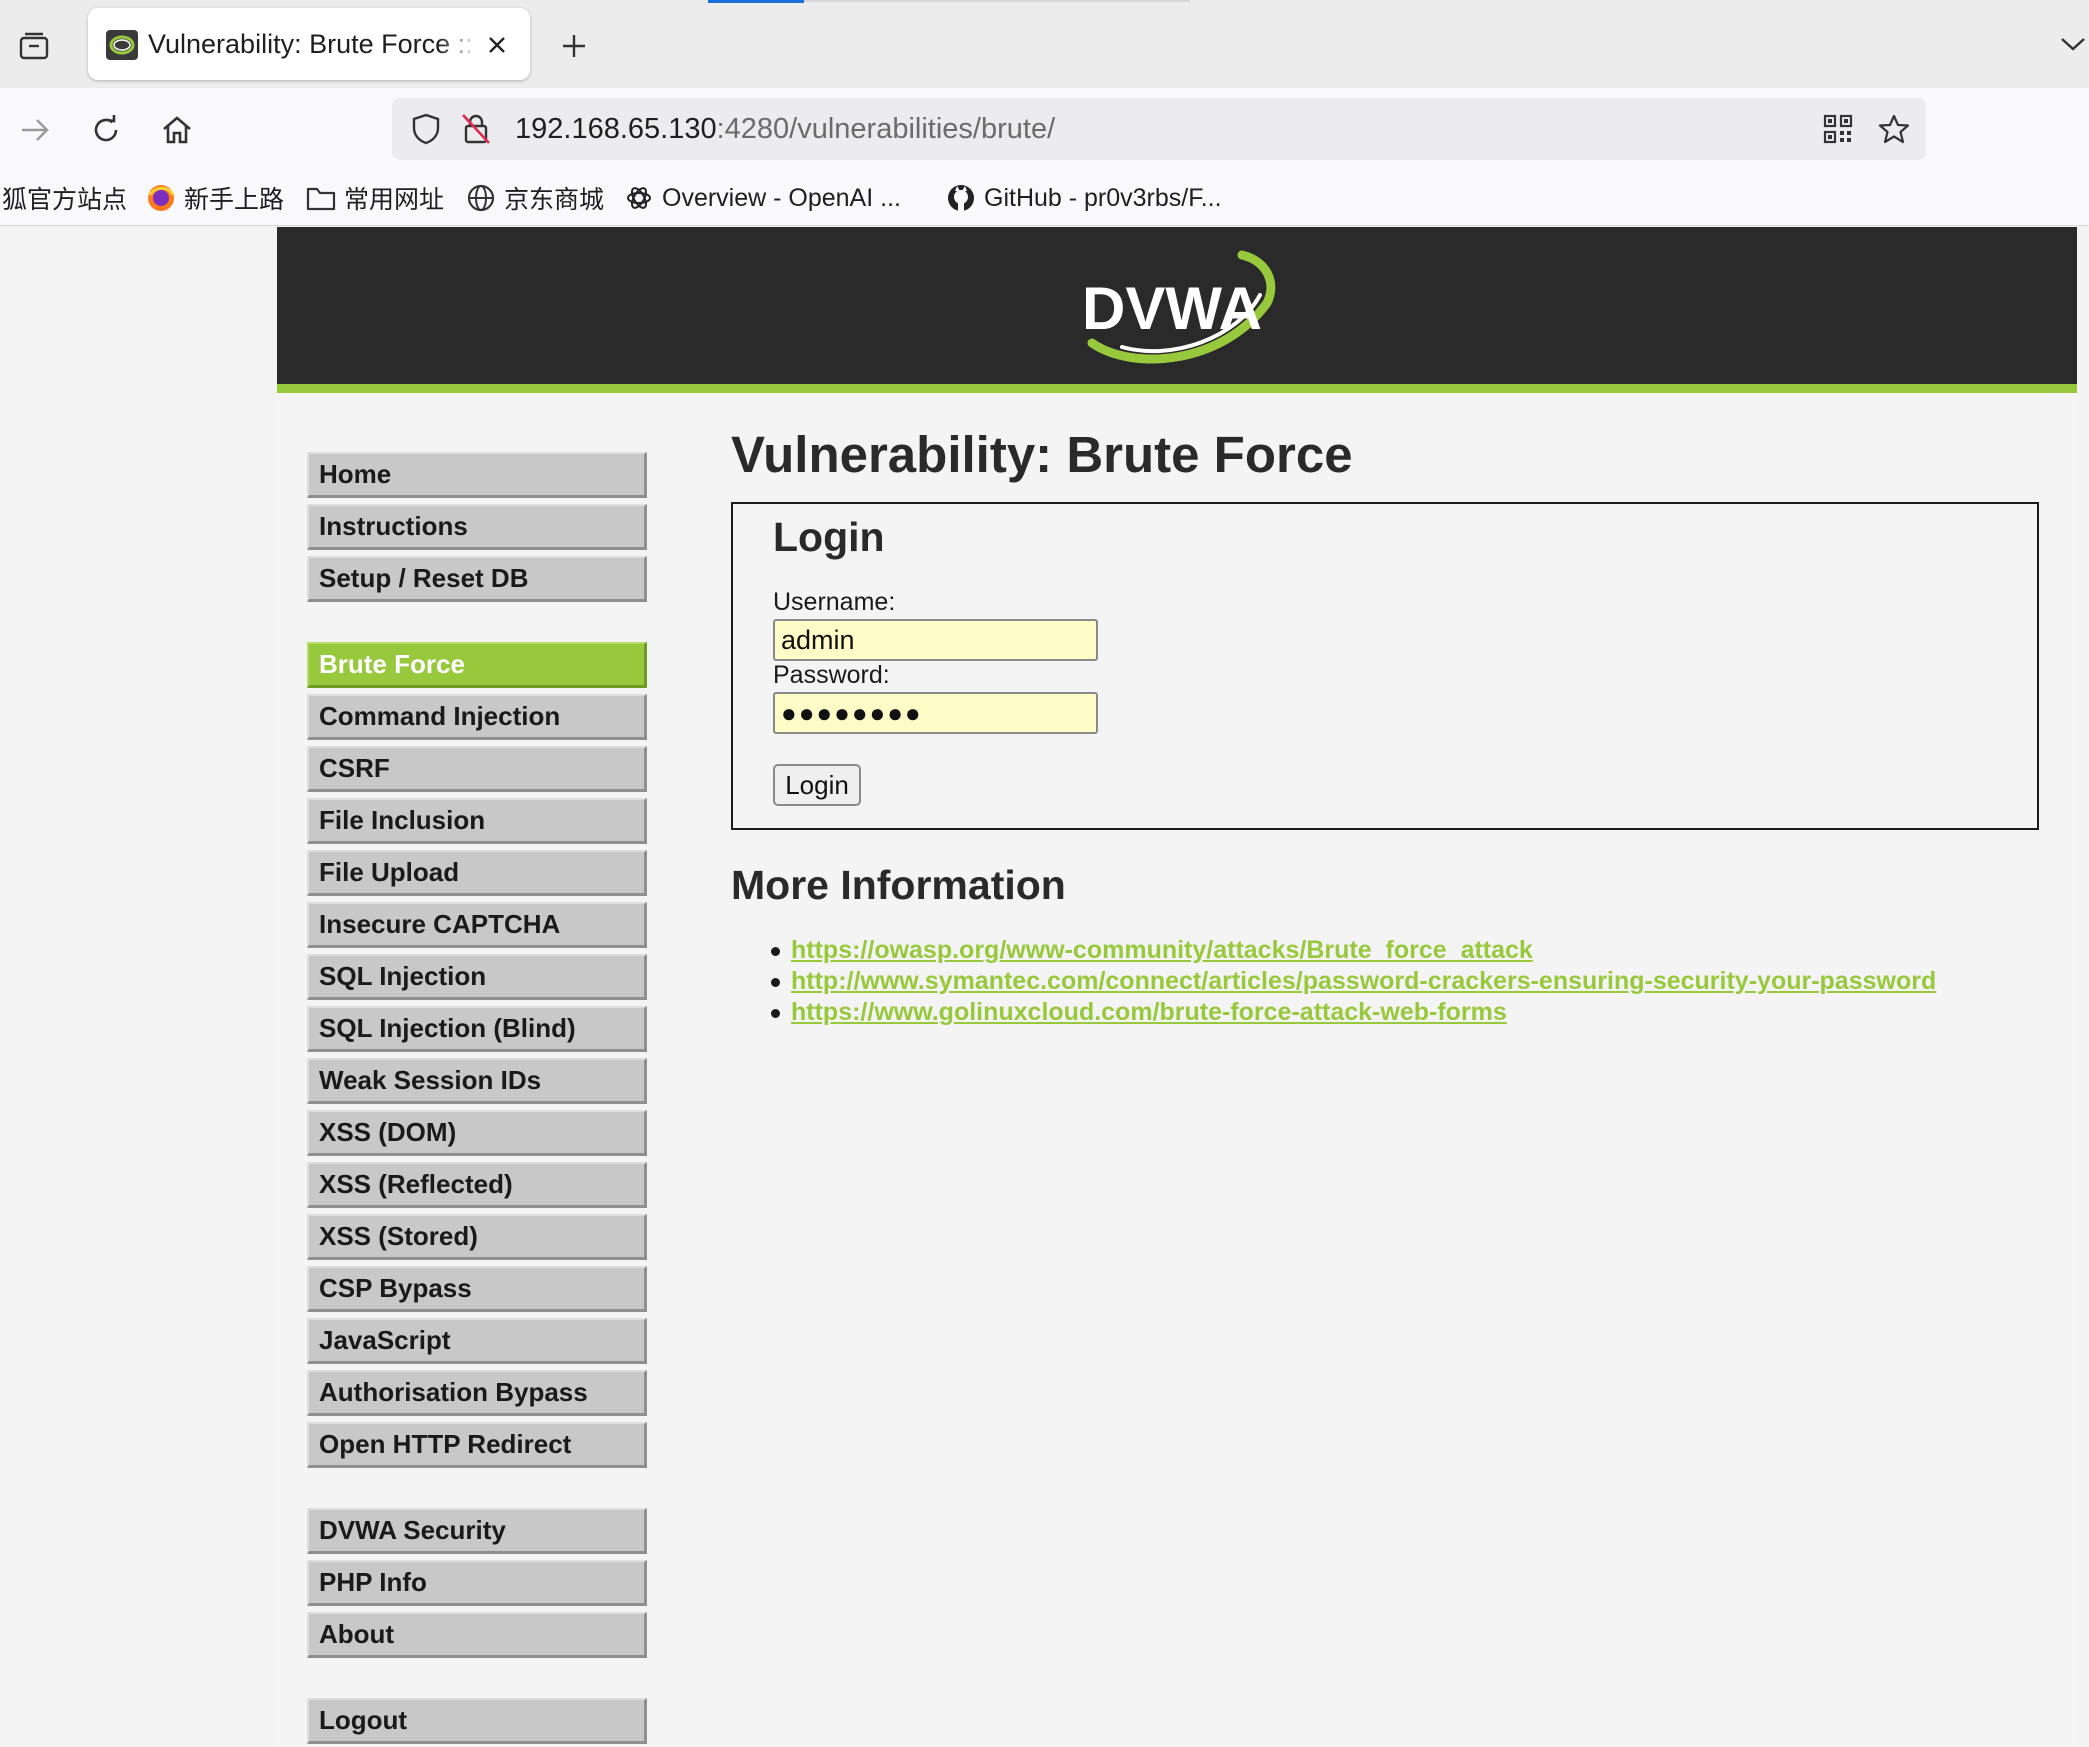 The width and height of the screenshot is (2089, 1747). I want to click on menu-item-open-http-redirect: Open HTTP Redirect, so click(477, 1445).